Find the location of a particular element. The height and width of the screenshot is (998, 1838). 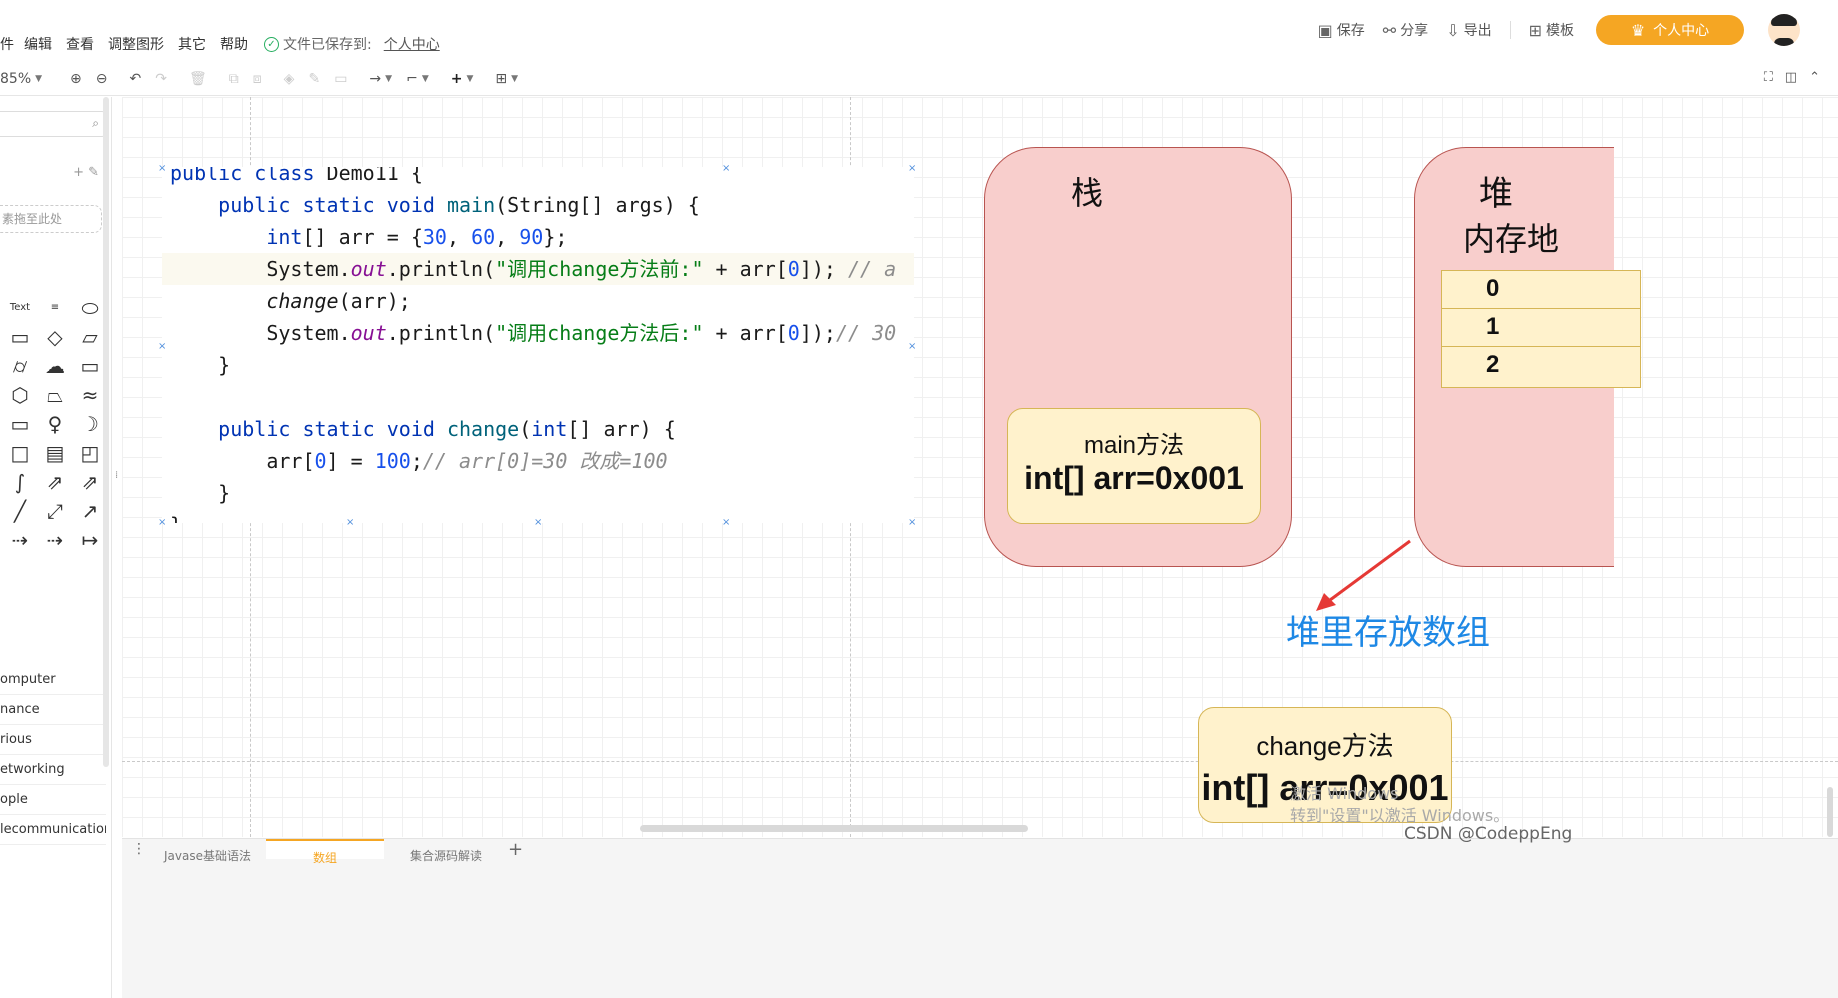

category-various: rious is located at coordinates (53, 740).